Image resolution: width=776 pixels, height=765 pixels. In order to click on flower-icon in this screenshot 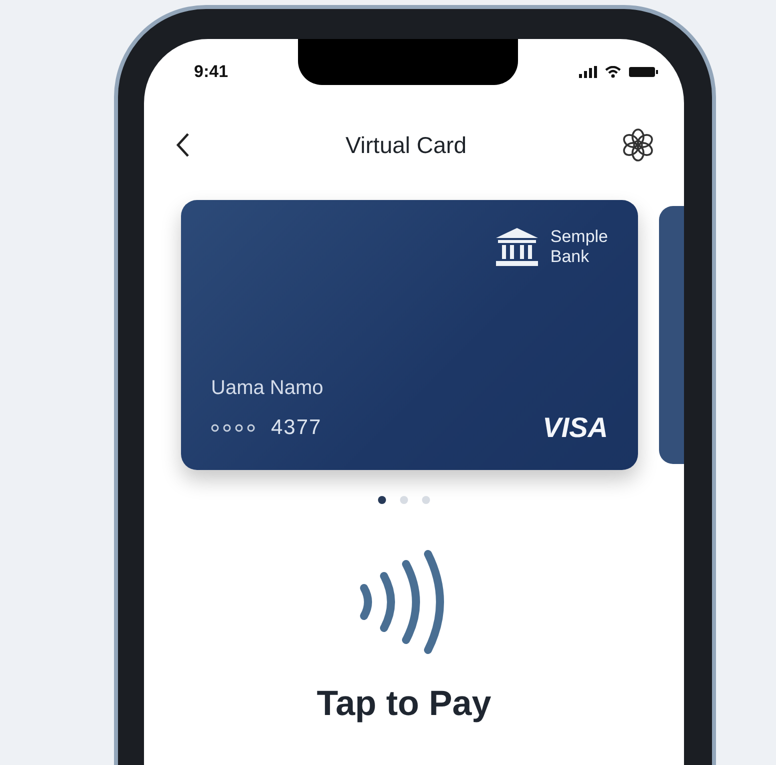, I will do `click(638, 145)`.